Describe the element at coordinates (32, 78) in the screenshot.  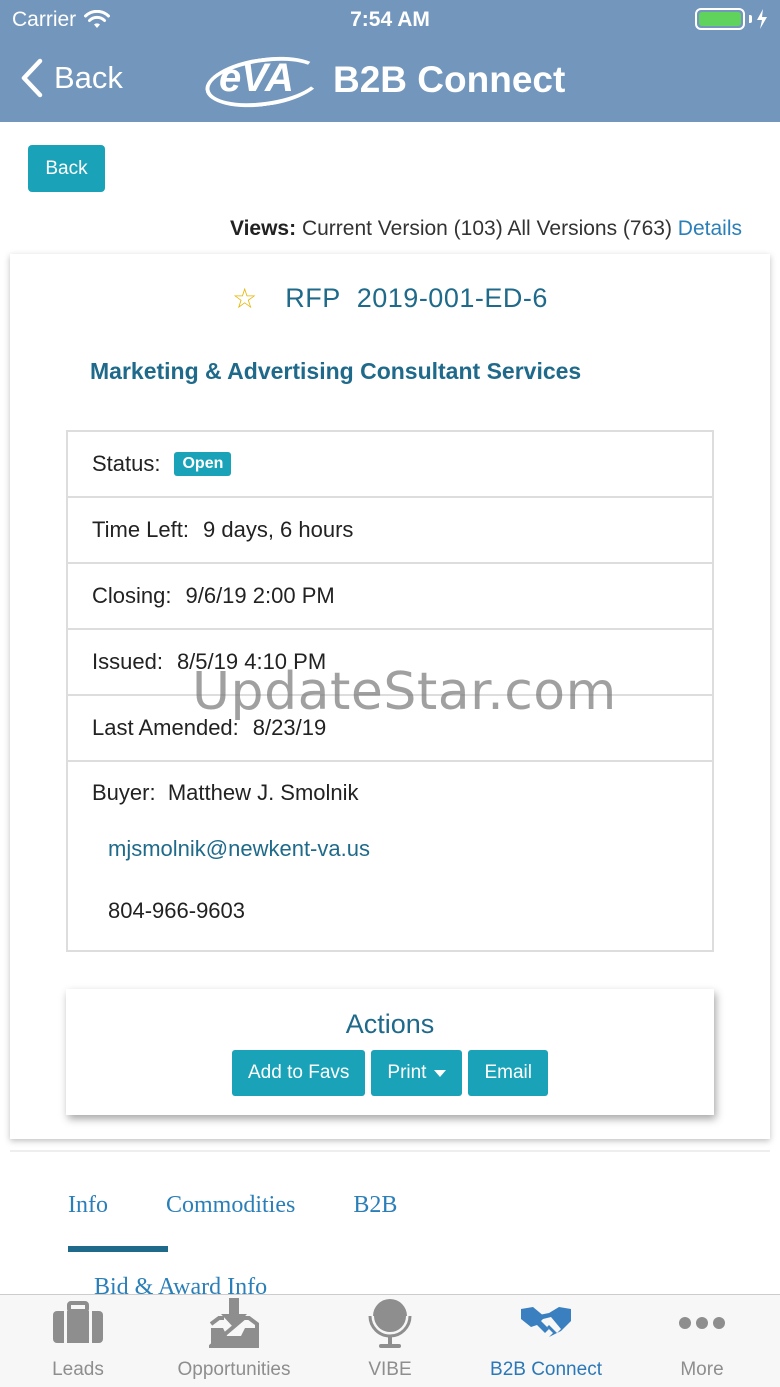
I see `chevron-left-icon` at that location.